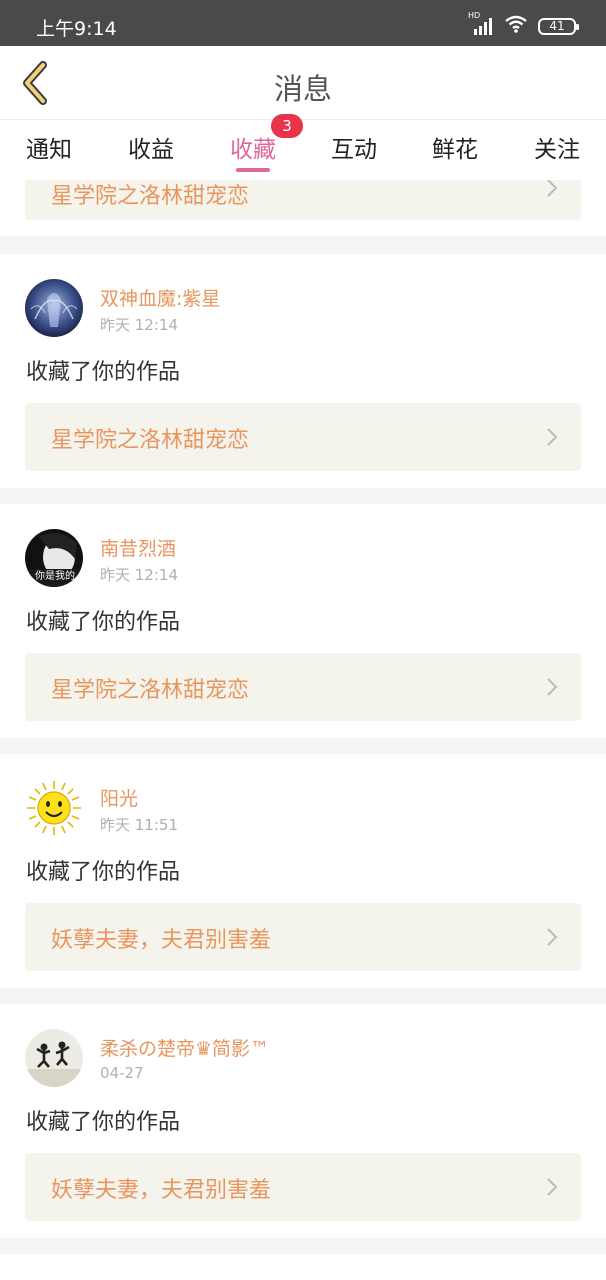 The image size is (606, 1280). I want to click on network-label: HD, so click(474, 15).